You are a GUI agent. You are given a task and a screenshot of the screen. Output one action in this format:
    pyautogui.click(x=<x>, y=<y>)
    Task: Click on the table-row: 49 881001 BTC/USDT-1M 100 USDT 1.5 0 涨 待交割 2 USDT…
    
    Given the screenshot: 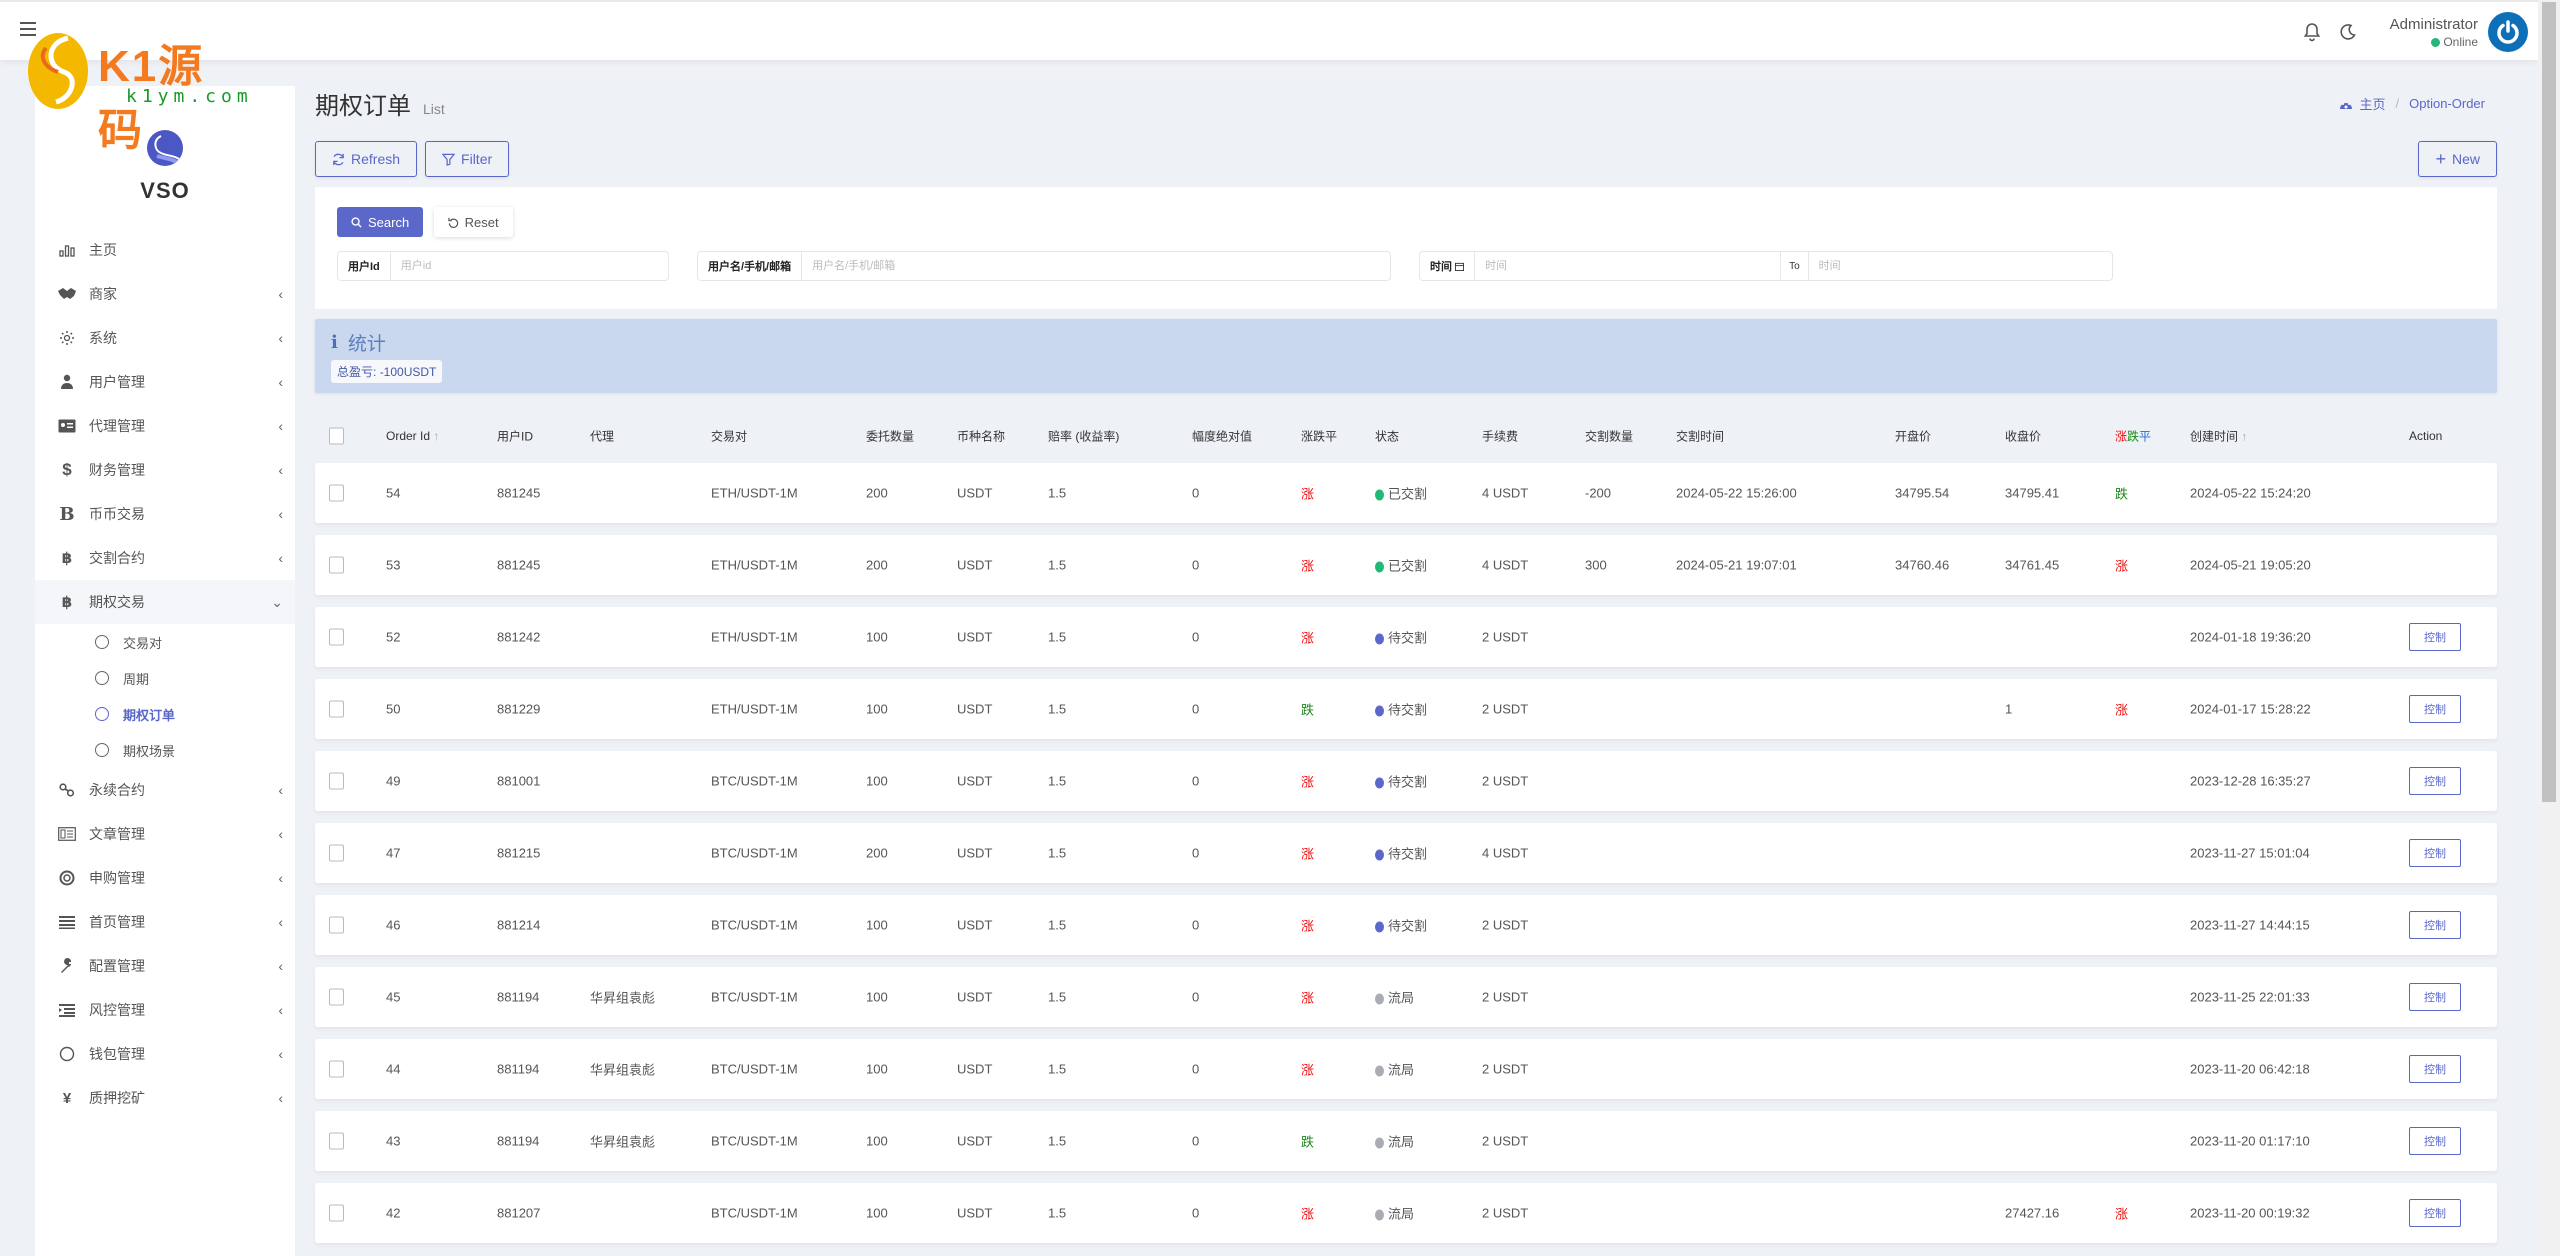 What is the action you would take?
    pyautogui.click(x=1406, y=781)
    